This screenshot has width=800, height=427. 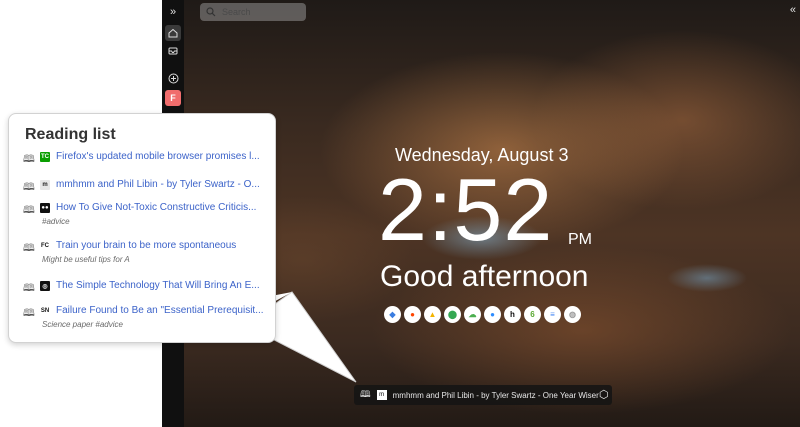 What do you see at coordinates (173, 12) in the screenshot?
I see `expand-sidebar-icon: »` at bounding box center [173, 12].